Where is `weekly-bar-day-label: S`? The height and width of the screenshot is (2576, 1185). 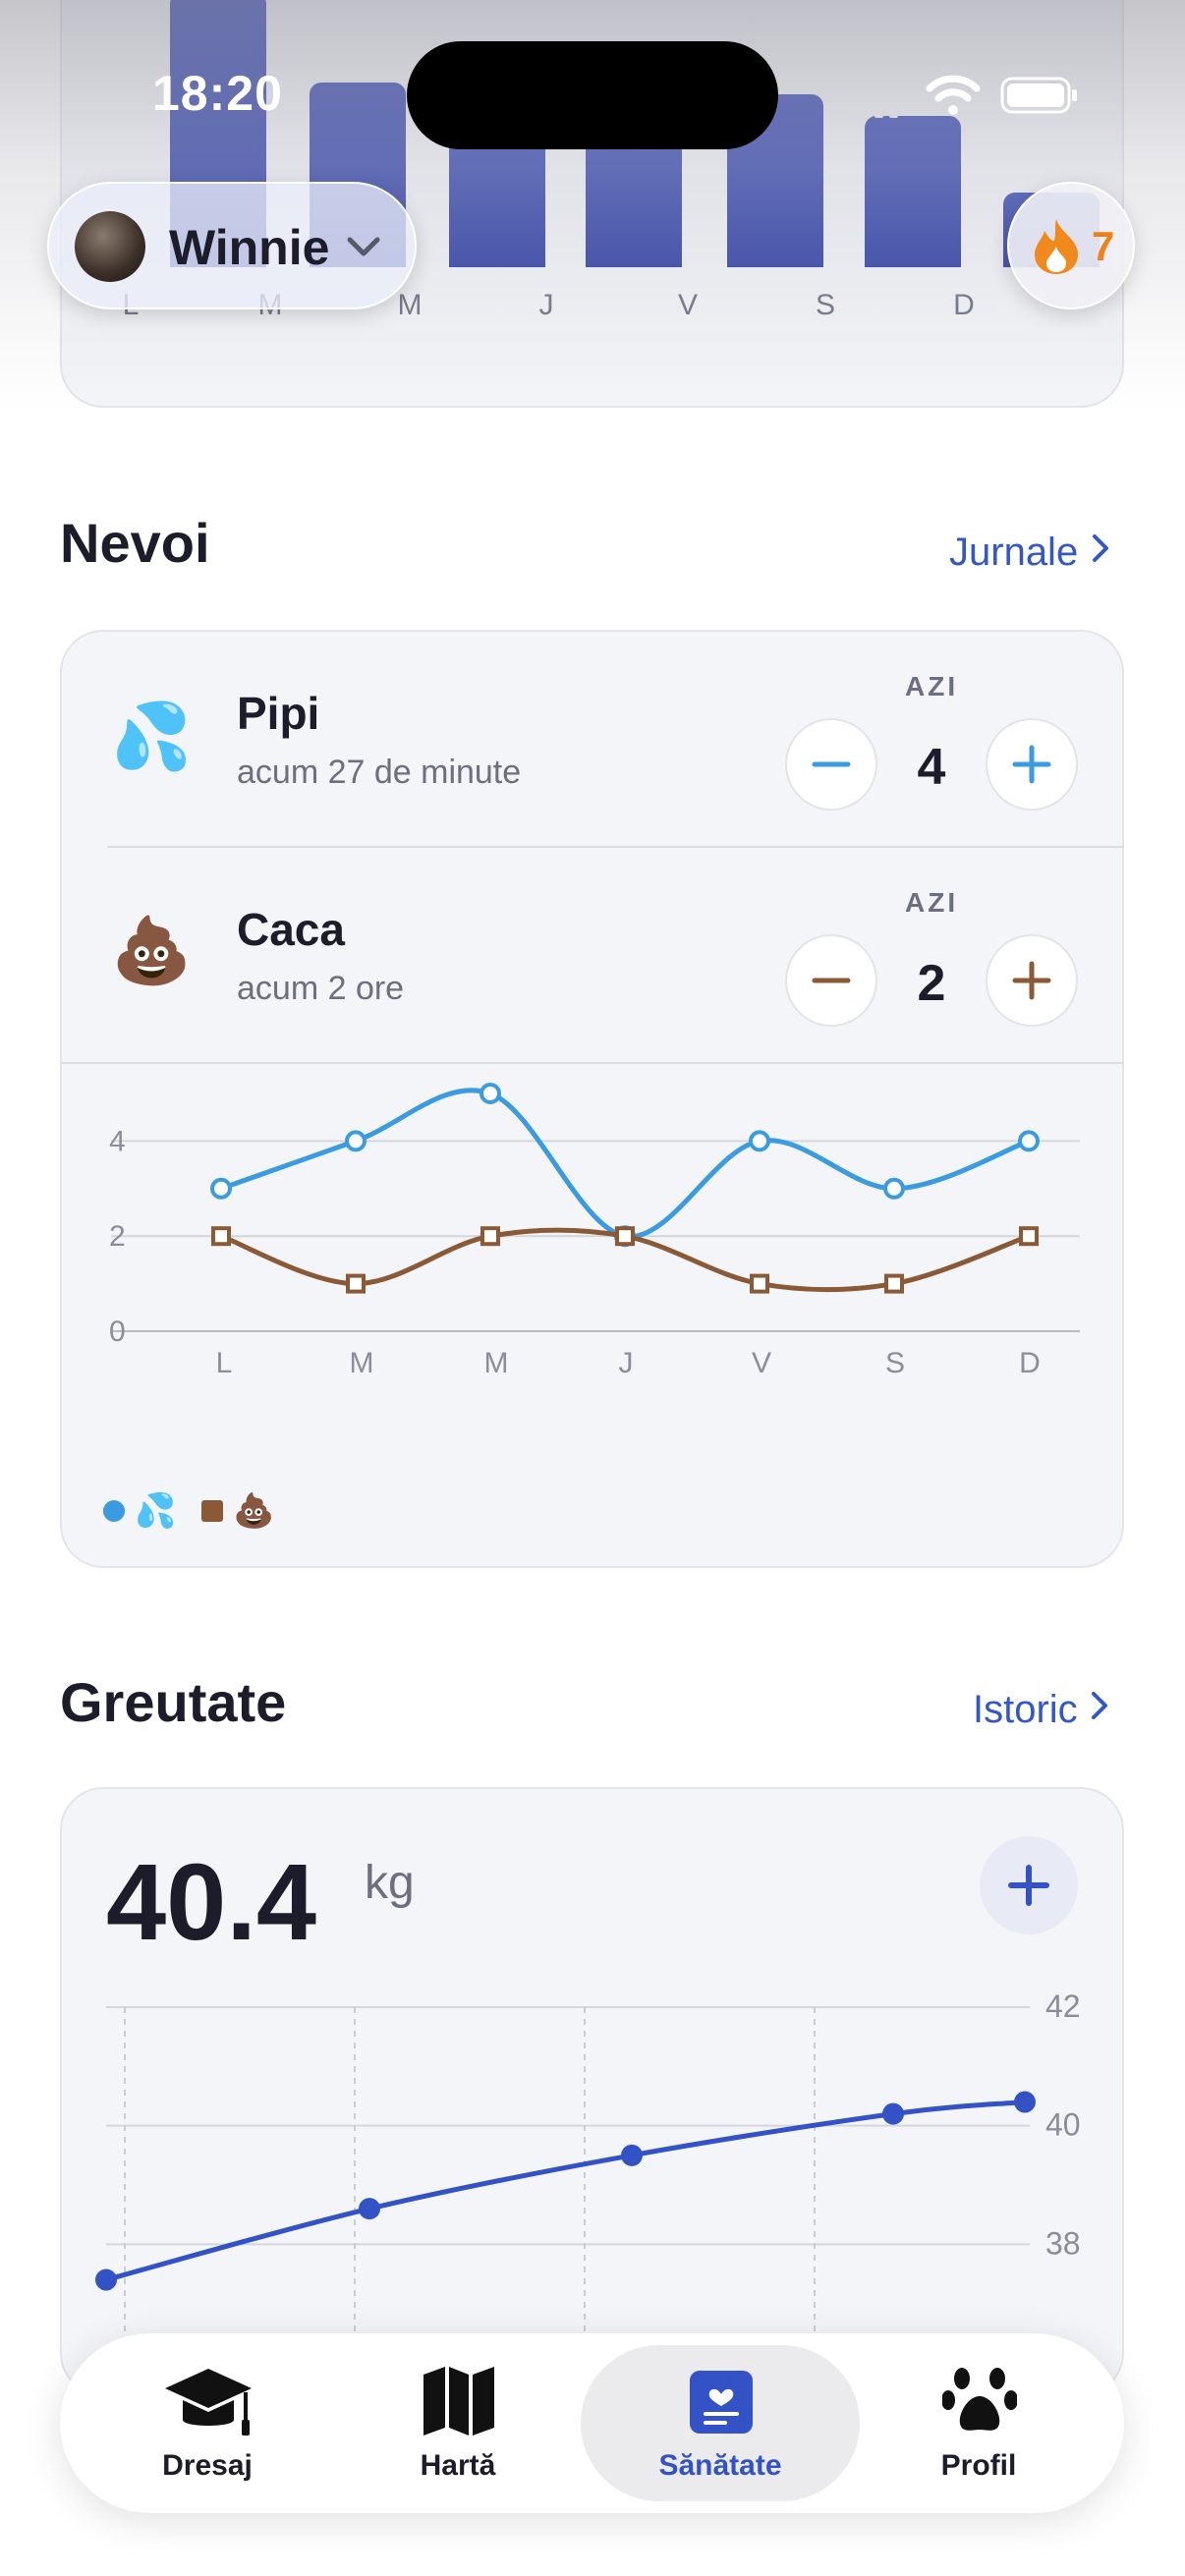 weekly-bar-day-label: S is located at coordinates (825, 305).